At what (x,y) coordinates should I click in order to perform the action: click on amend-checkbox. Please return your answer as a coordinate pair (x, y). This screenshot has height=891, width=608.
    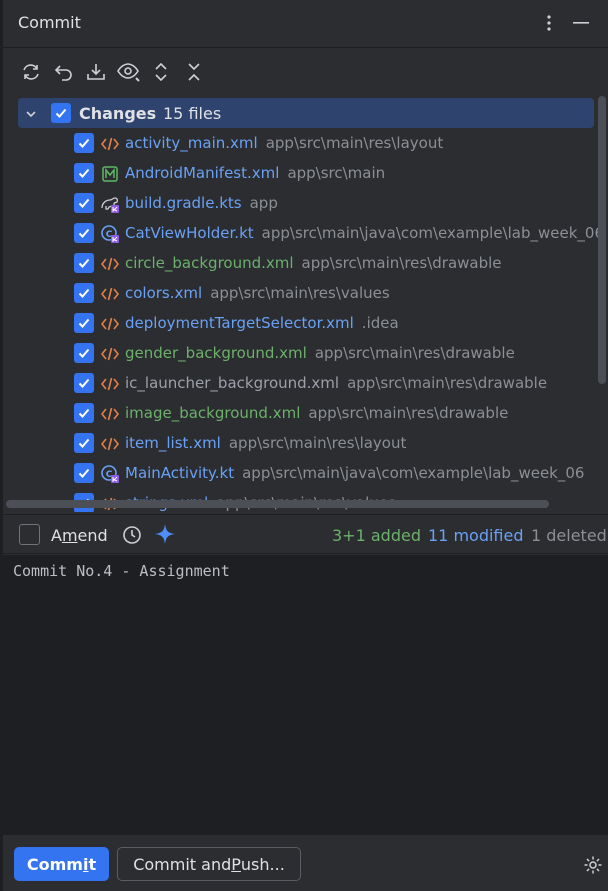
    Looking at the image, I should click on (29, 534).